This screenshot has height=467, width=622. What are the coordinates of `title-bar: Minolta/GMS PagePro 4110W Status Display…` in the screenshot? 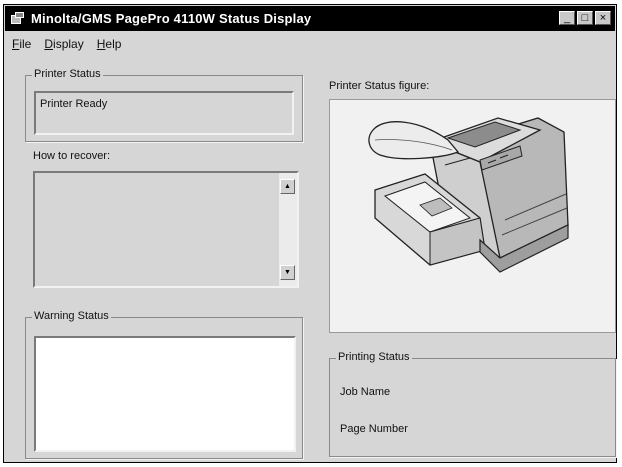 It's located at (310, 18).